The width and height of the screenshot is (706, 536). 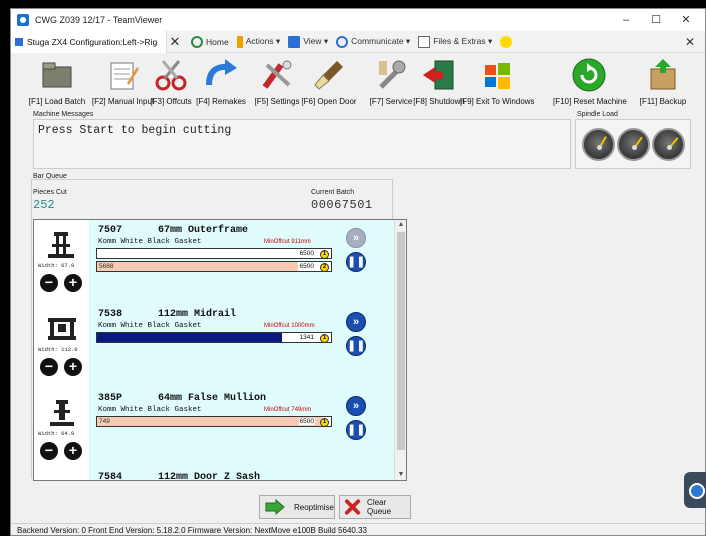 I want to click on machine-messages-box: Press Start to begin cutting, so click(x=302, y=144).